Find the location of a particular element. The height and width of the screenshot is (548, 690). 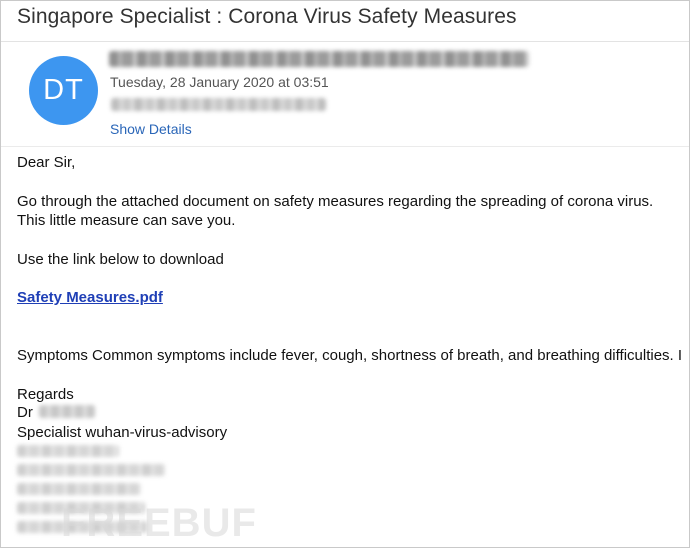

header-divider is located at coordinates (345, 41).